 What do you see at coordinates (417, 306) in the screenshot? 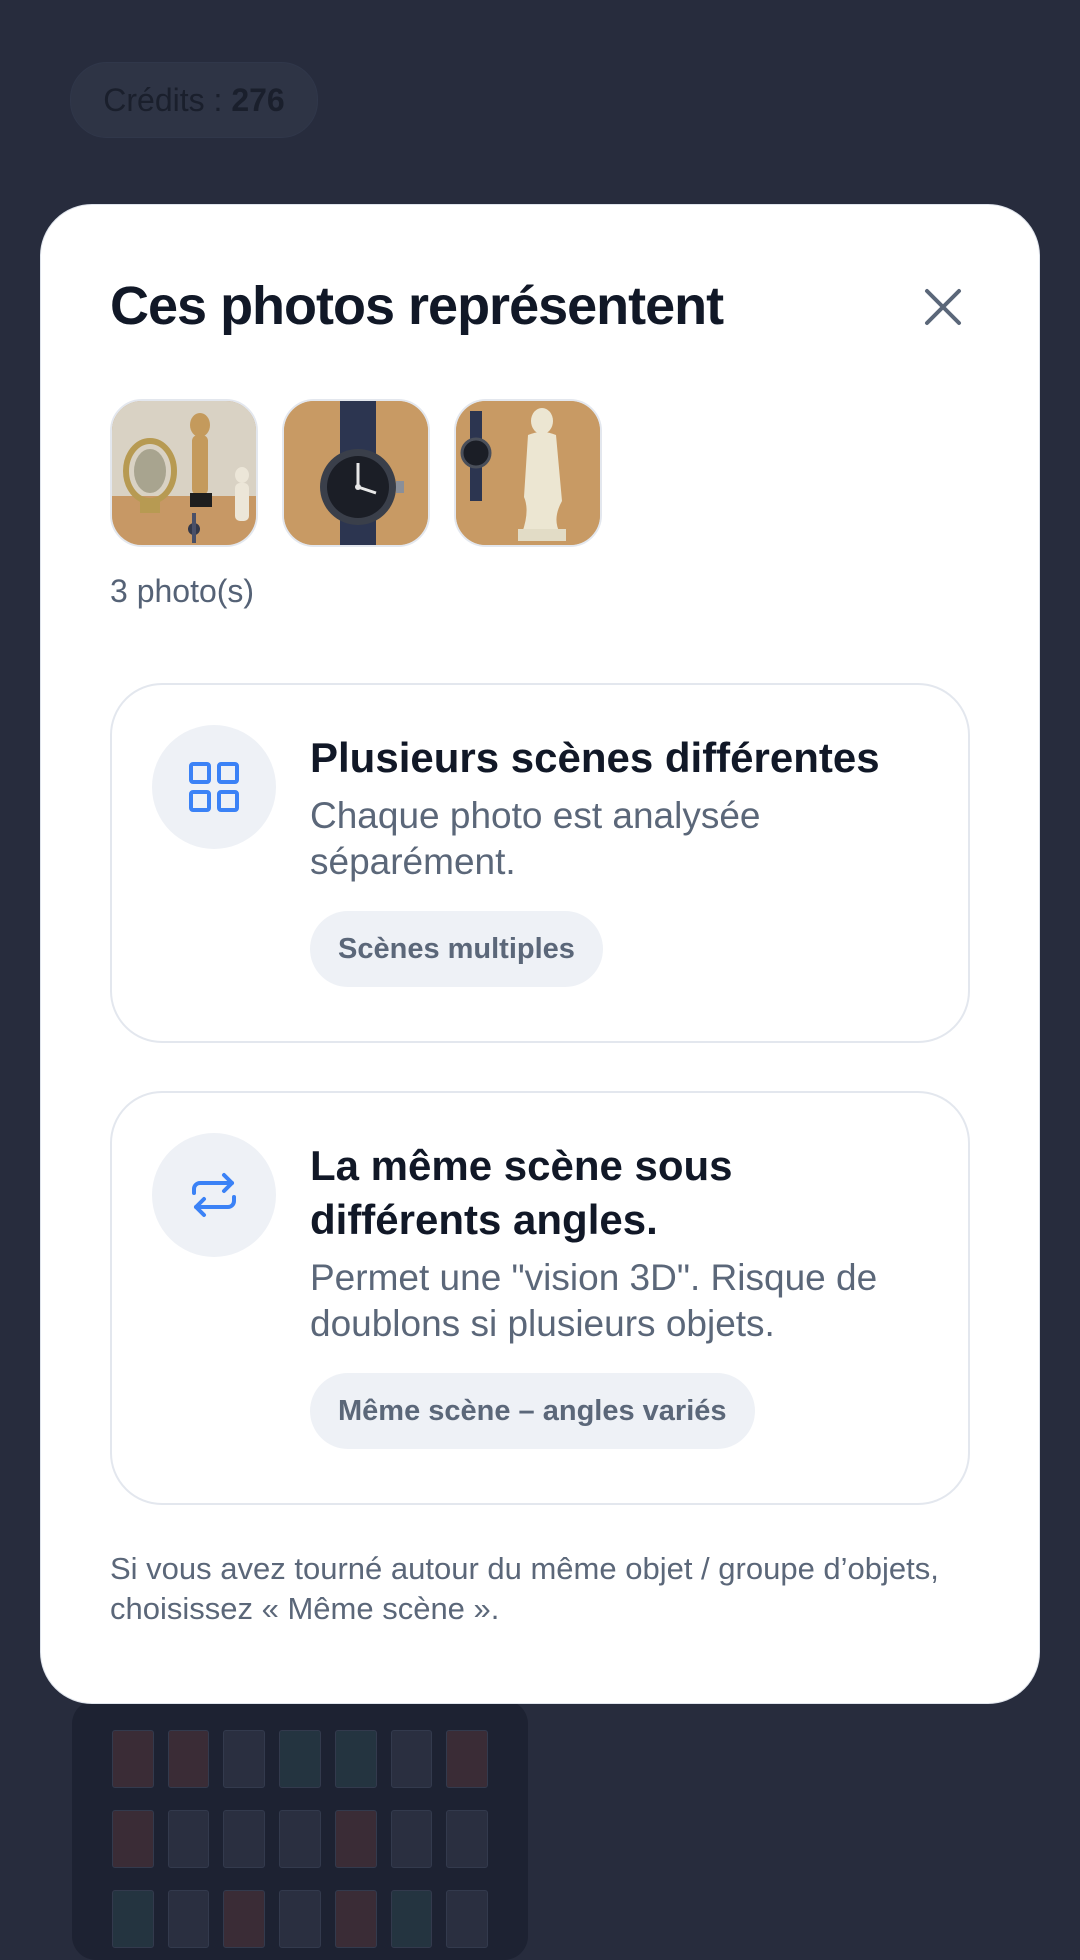
I see `dialog-title: Ces photos représentent` at bounding box center [417, 306].